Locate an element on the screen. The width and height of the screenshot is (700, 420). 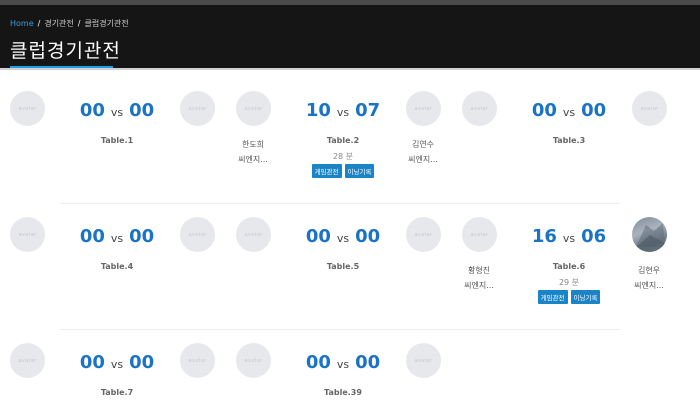
player-avatar is located at coordinates (649, 234).